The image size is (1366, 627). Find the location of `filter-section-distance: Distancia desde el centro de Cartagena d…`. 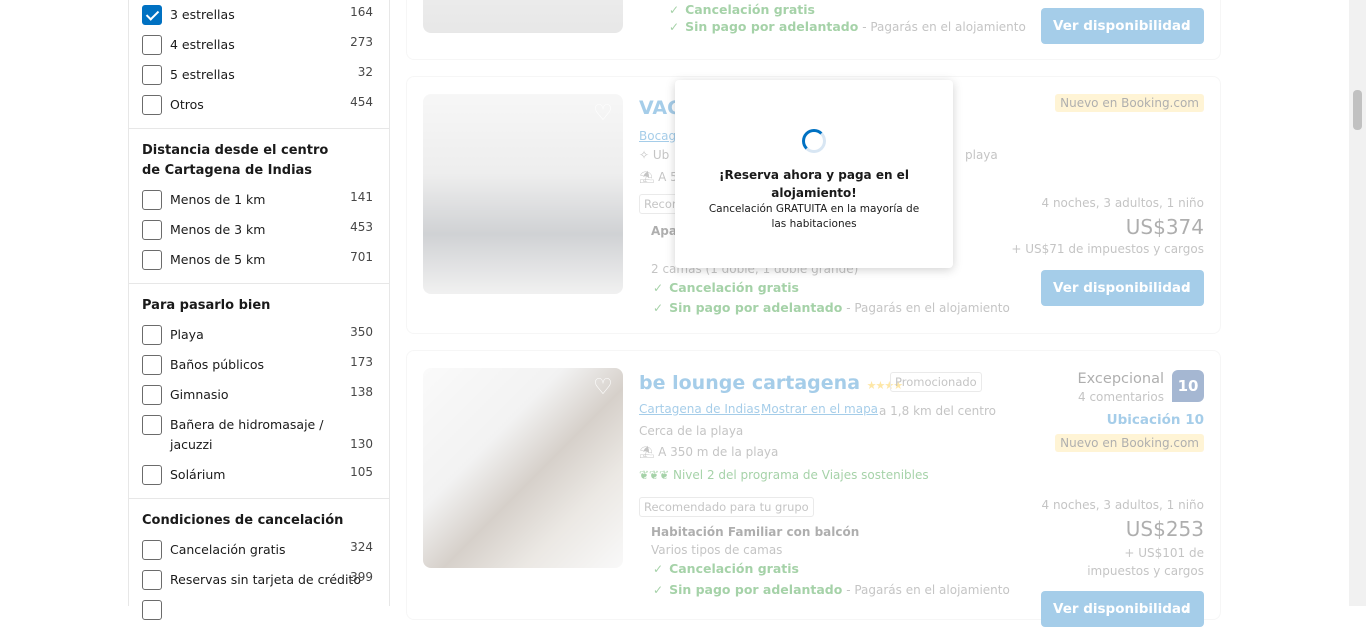

filter-section-distance: Distancia desde el centro de Cartagena d… is located at coordinates (259, 206).